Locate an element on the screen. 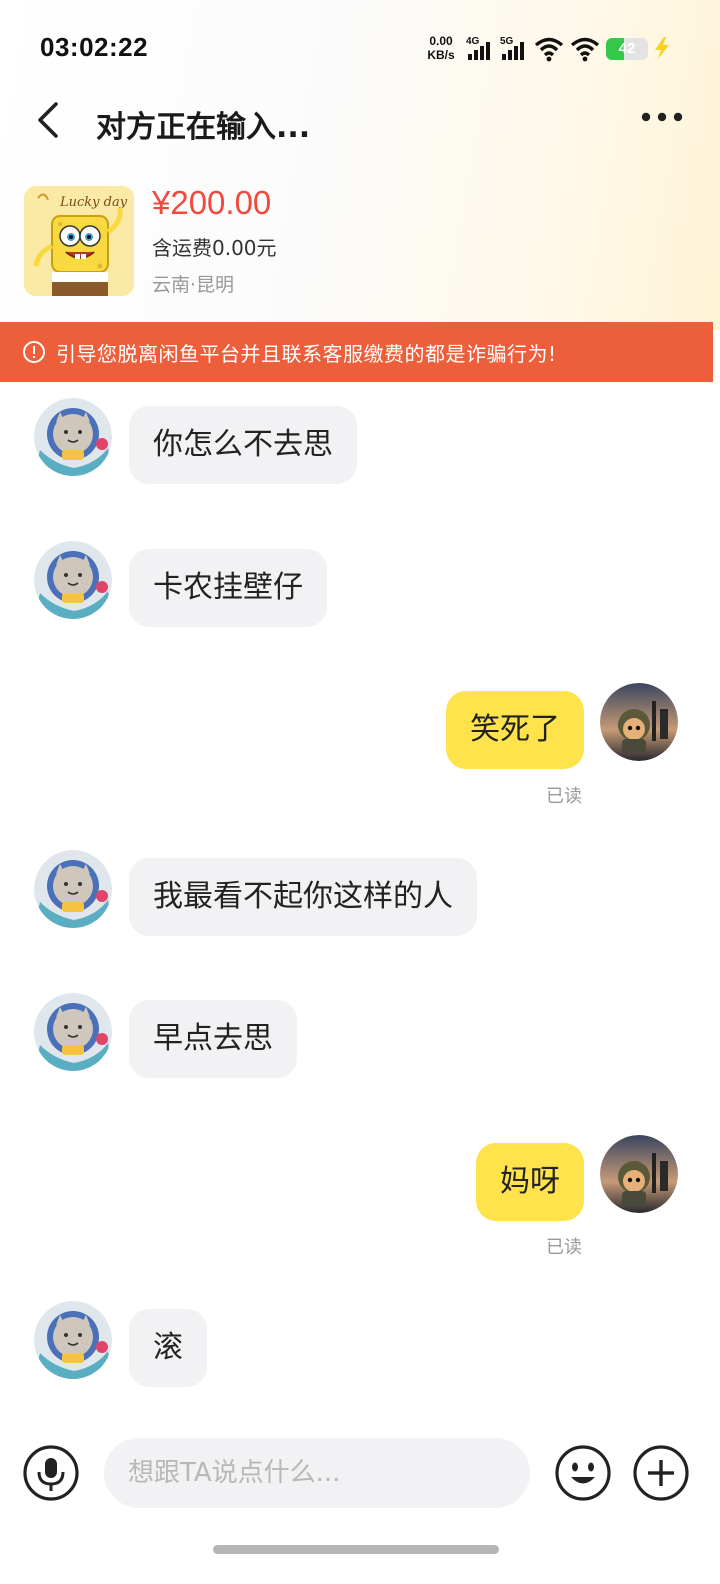 The image size is (720, 1584). product-thumbnail: Lucky day is located at coordinates (79, 241).